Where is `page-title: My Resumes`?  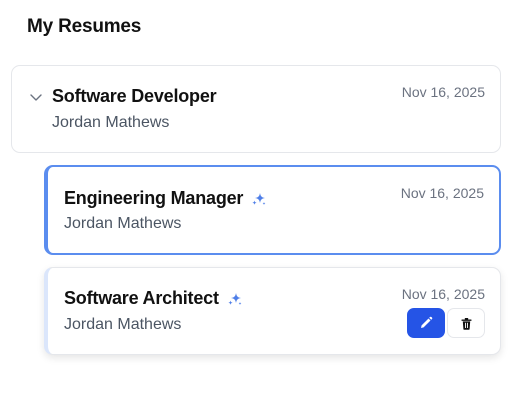 page-title: My Resumes is located at coordinates (84, 26).